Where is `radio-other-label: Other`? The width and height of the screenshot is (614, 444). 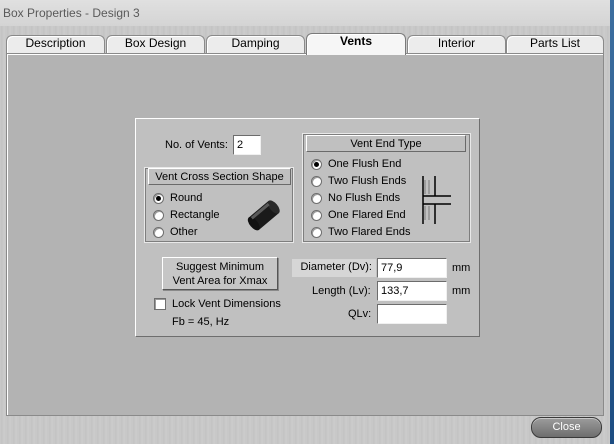
radio-other-label: Other is located at coordinates (184, 232).